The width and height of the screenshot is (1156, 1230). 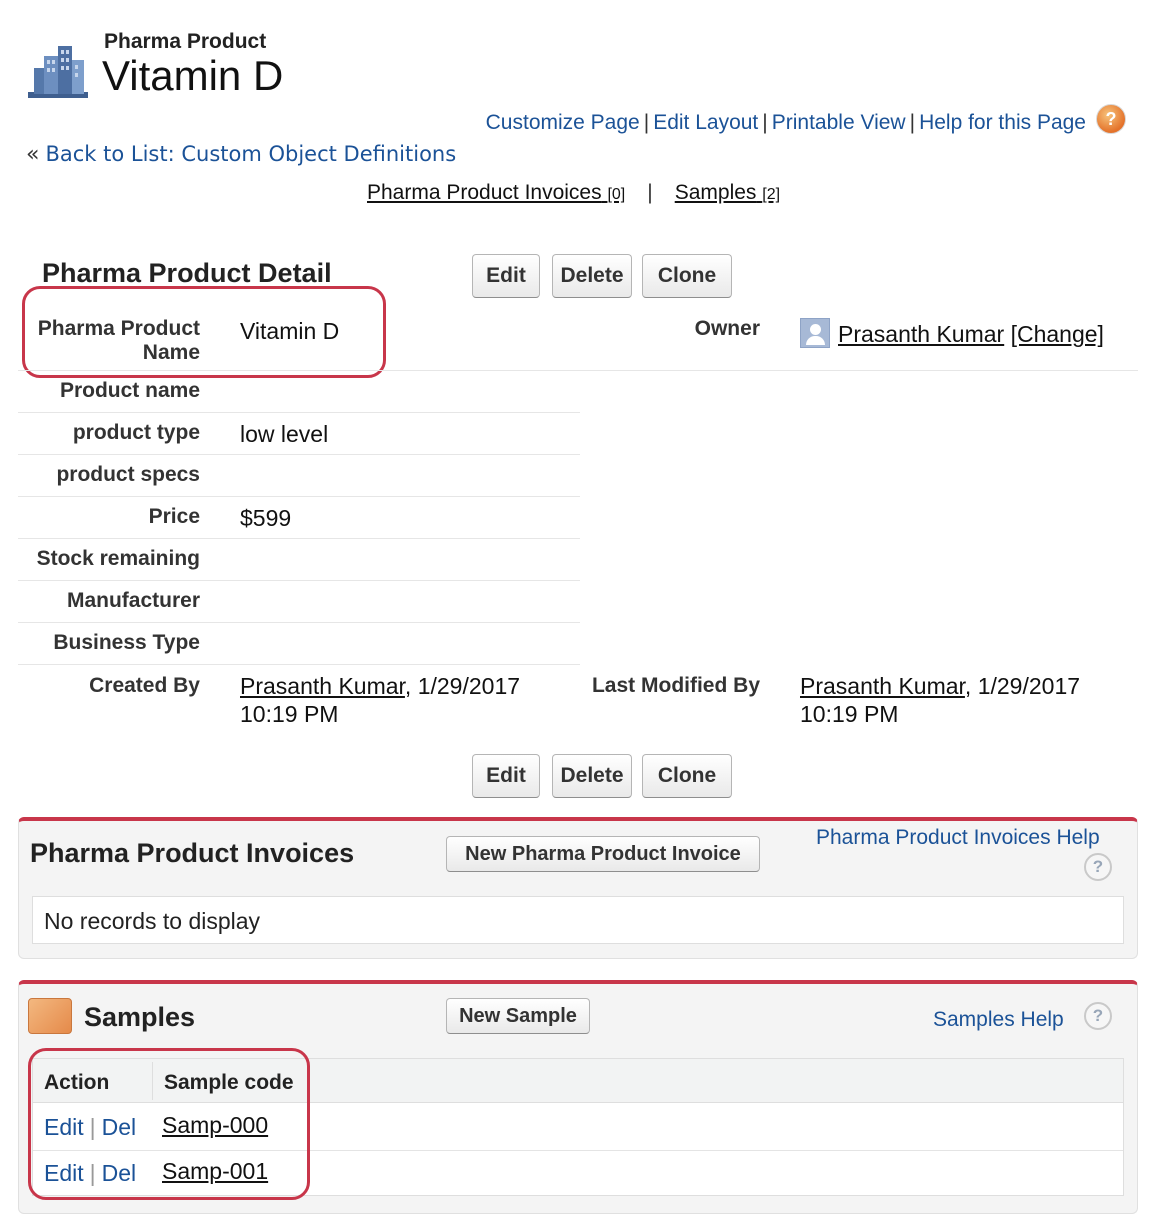 What do you see at coordinates (193, 75) in the screenshot?
I see `record-title: Vitamin D` at bounding box center [193, 75].